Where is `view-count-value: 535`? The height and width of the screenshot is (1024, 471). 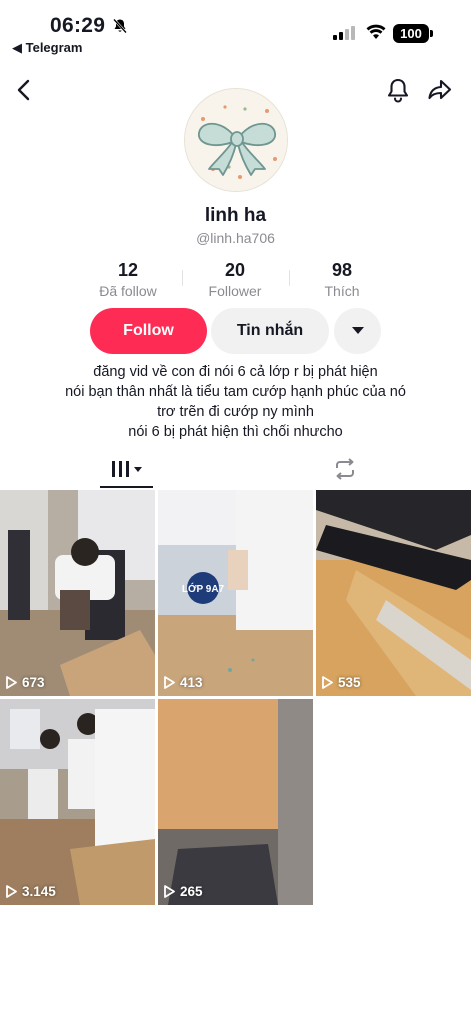
view-count-value: 535 is located at coordinates (349, 682).